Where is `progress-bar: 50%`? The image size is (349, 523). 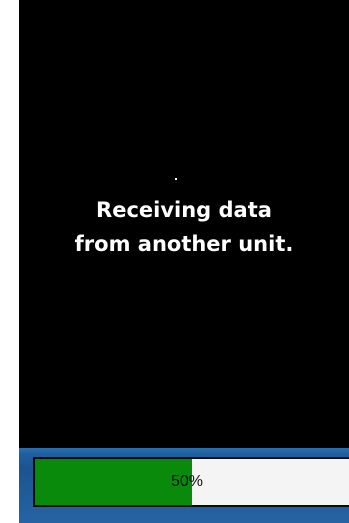
progress-bar: 50% is located at coordinates (191, 482).